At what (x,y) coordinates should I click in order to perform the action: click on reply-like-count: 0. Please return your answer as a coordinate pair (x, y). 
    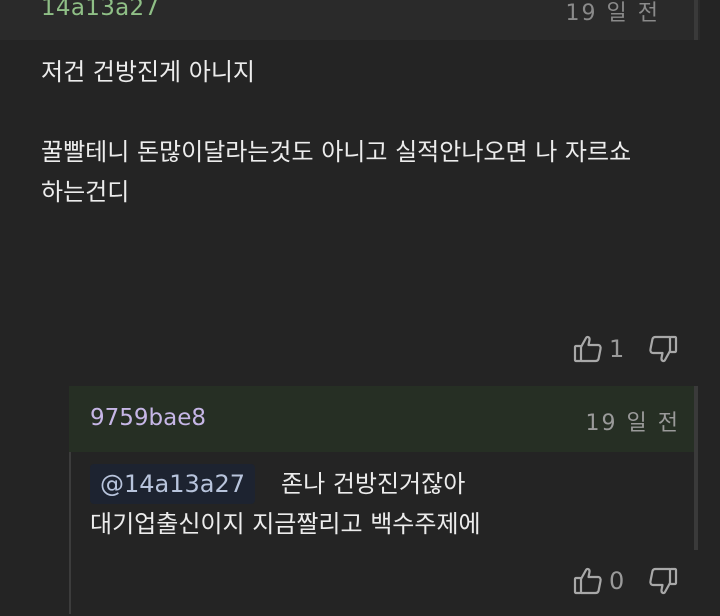
    Looking at the image, I should click on (617, 581).